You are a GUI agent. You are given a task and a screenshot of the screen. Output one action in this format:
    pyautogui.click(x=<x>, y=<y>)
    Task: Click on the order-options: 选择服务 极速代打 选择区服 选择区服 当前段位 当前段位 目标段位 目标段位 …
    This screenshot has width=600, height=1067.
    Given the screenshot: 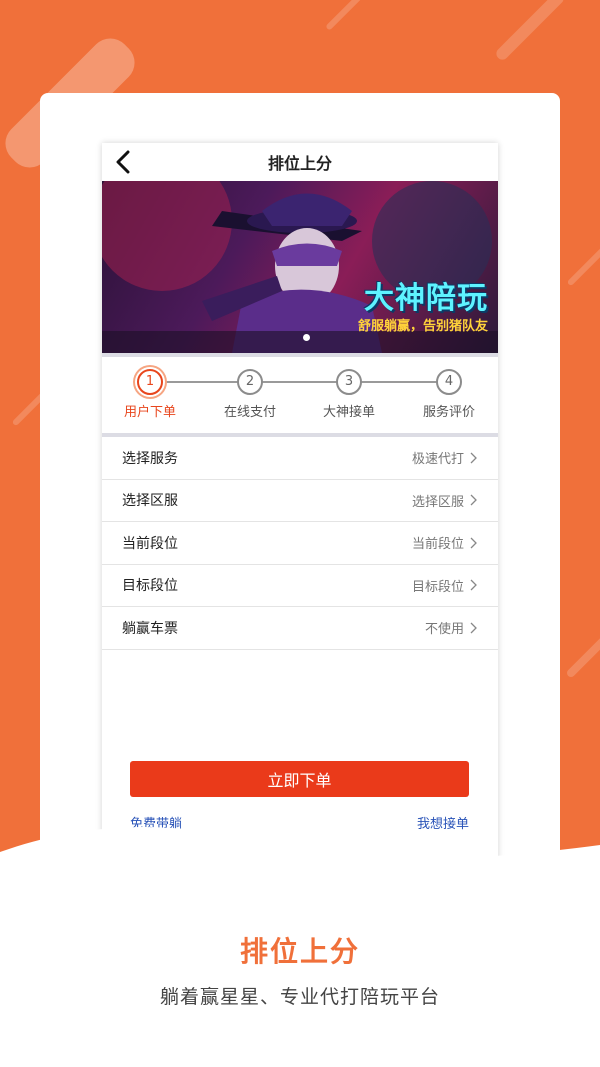 What is the action you would take?
    pyautogui.click(x=300, y=543)
    